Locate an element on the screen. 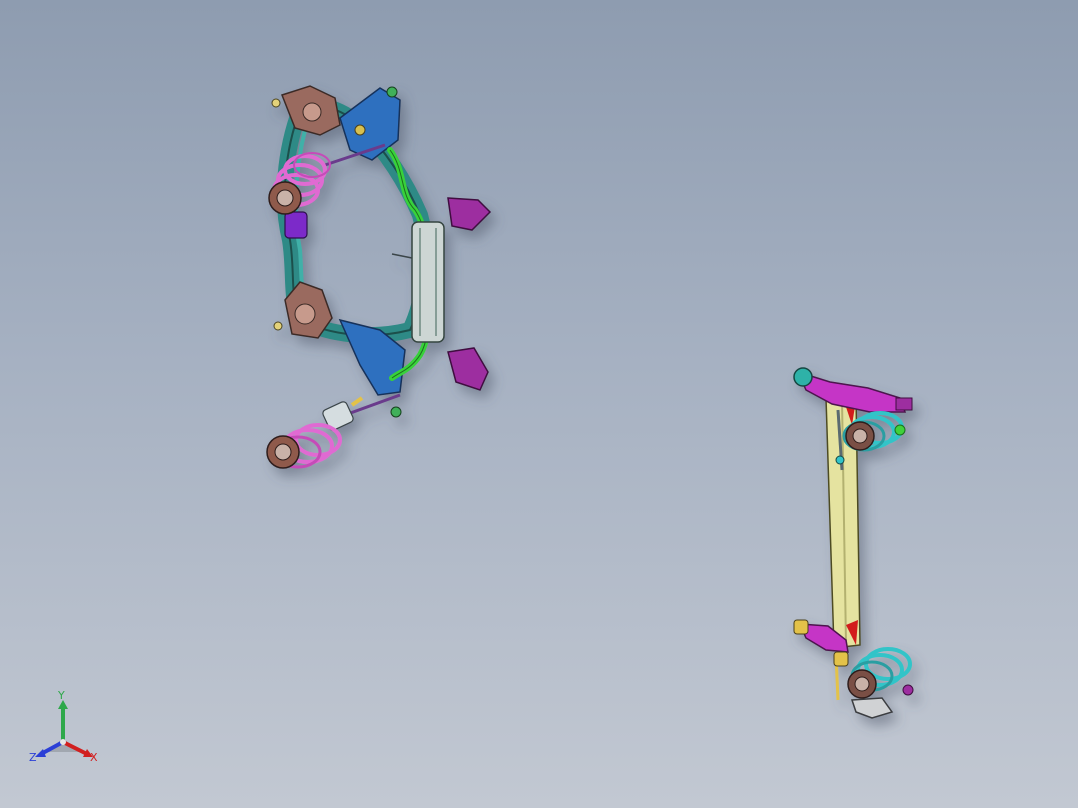 The image size is (1078, 808). rear-lower-coil-spring is located at coordinates (880, 673).